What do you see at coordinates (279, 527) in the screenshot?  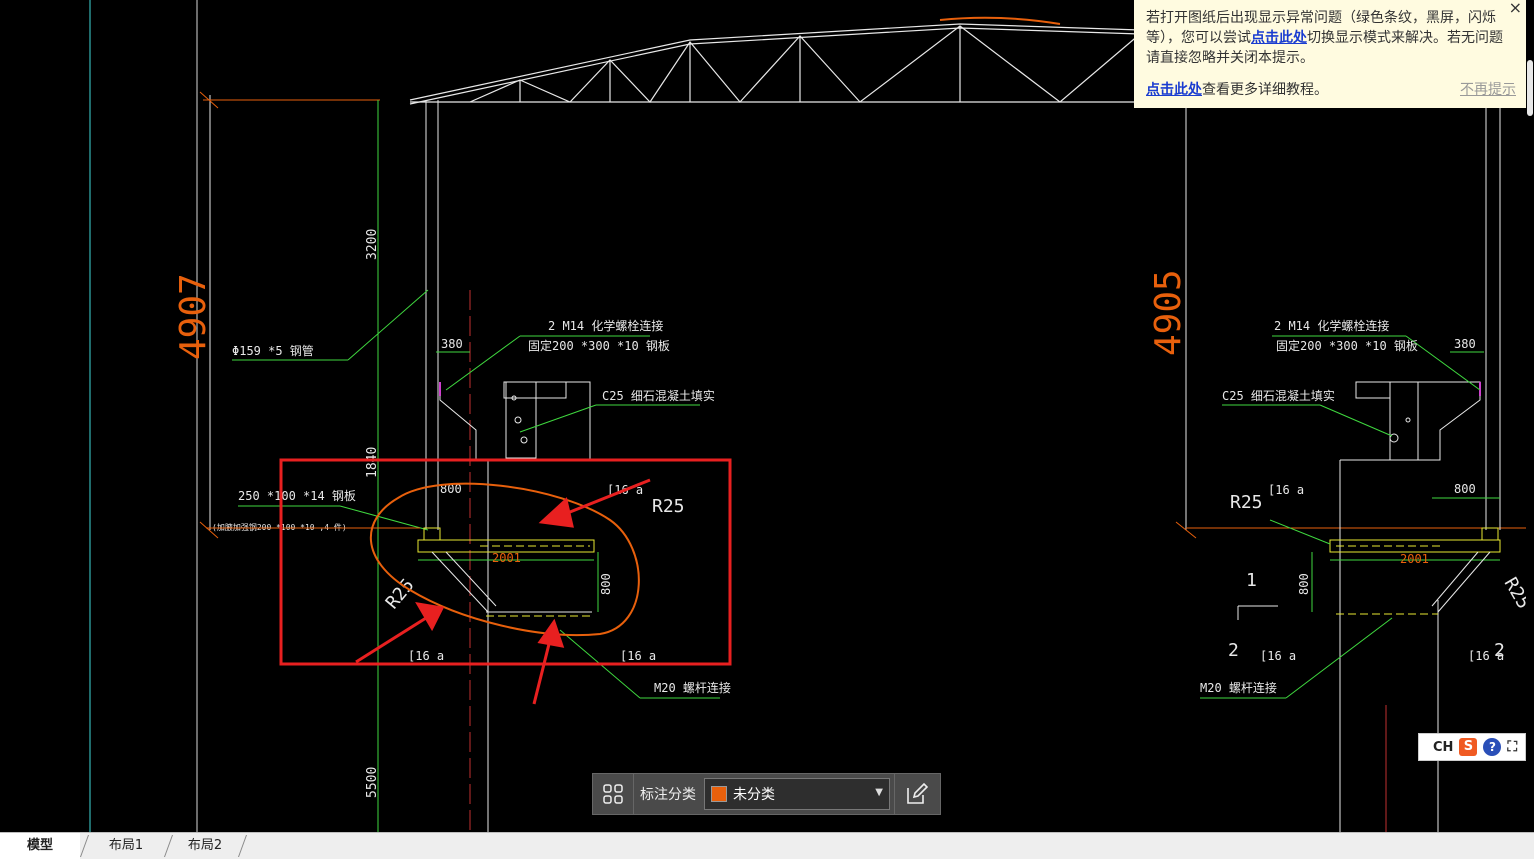 I see `left-support-label: (加腋加强钢200 *100 *10 ,4 件)` at bounding box center [279, 527].